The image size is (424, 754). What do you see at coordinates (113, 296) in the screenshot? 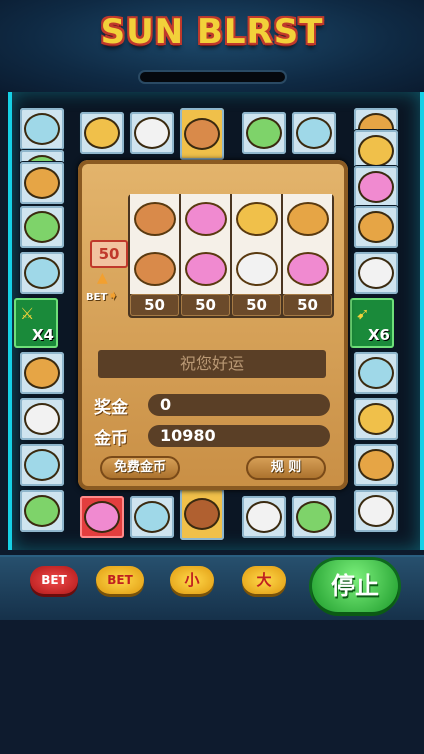
I see `arrow-right-icon: ➧` at bounding box center [113, 296].